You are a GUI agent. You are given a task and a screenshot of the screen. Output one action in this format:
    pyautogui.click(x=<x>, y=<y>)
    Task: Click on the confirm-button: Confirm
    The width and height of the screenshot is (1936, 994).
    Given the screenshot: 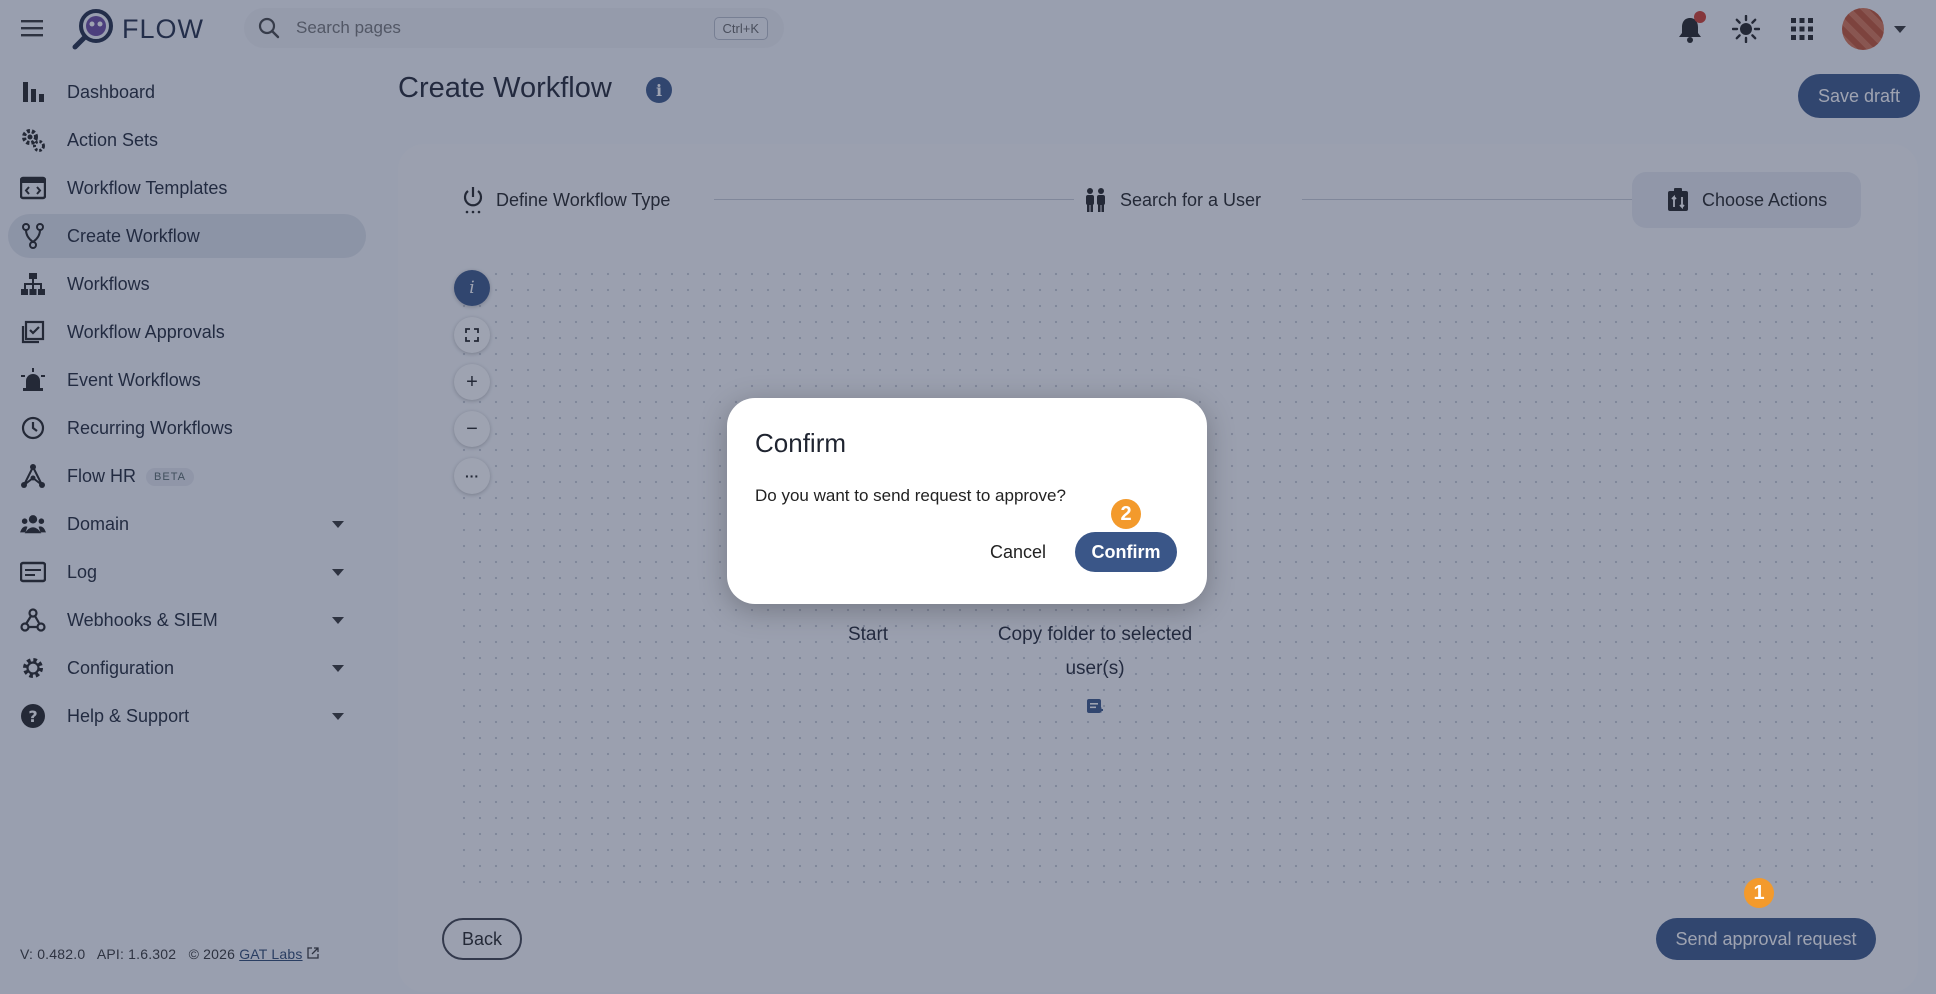 What is the action you would take?
    pyautogui.click(x=1126, y=552)
    